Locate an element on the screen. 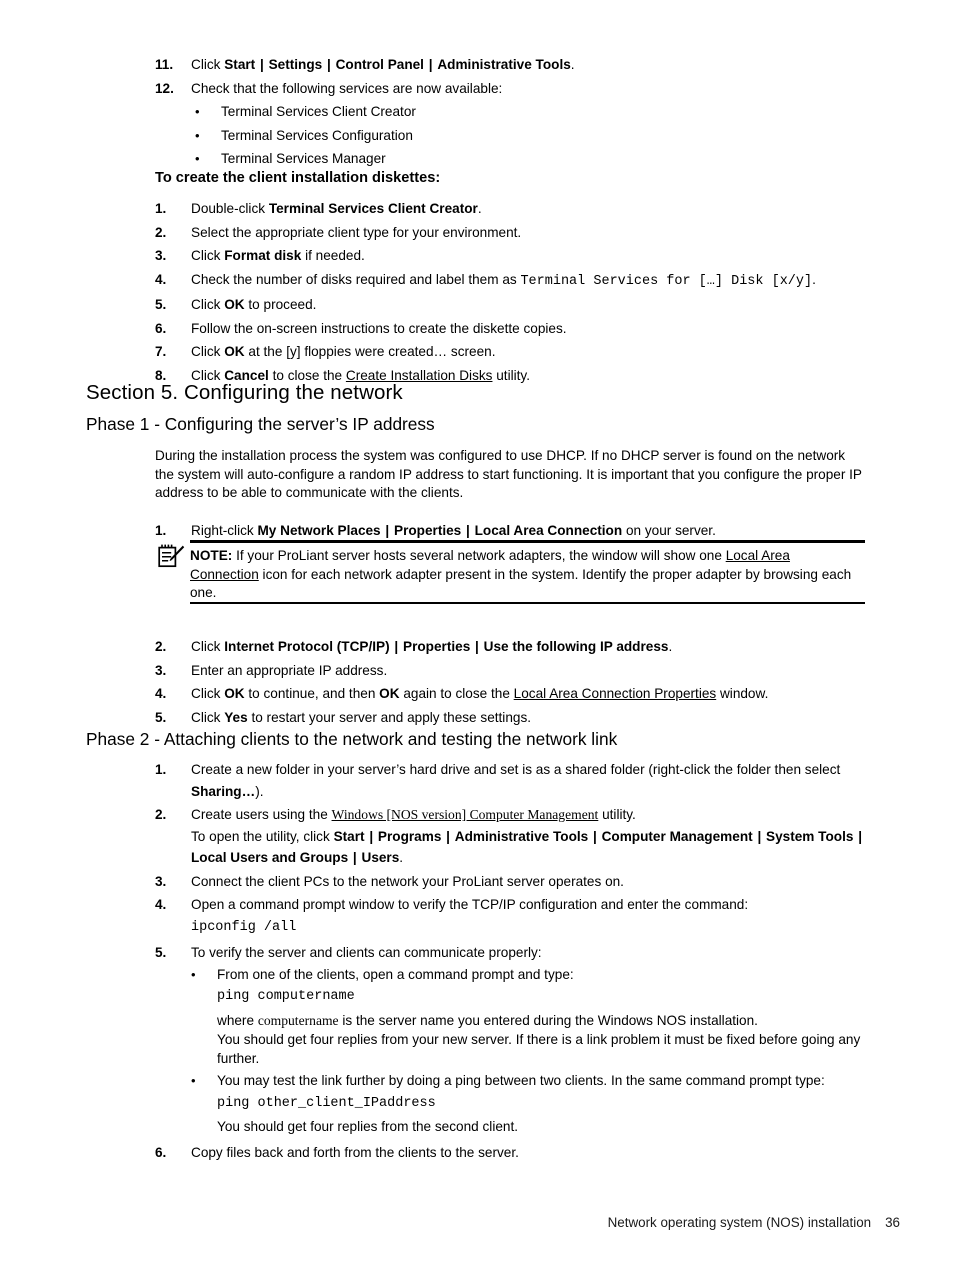 This screenshot has height=1270, width=954. text-tail: on your server. is located at coordinates (669, 530).